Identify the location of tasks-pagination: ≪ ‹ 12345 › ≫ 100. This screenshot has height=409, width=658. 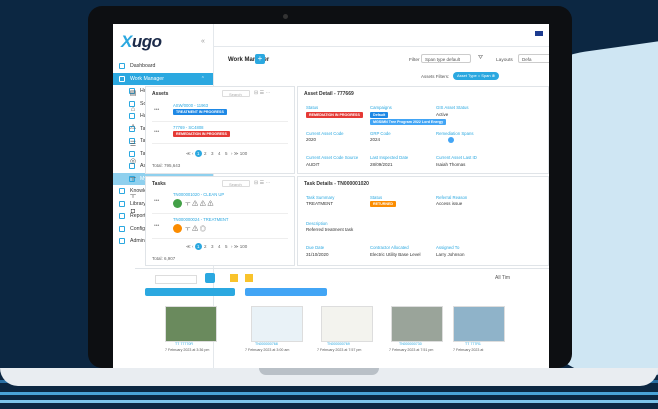
(216, 246).